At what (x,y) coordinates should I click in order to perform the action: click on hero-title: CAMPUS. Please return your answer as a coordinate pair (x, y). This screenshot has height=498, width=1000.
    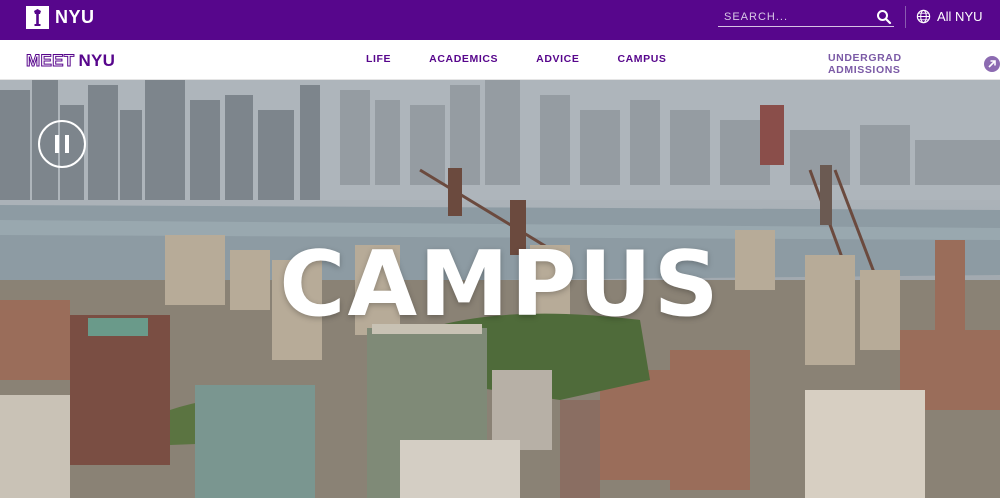
    Looking at the image, I should click on (500, 284).